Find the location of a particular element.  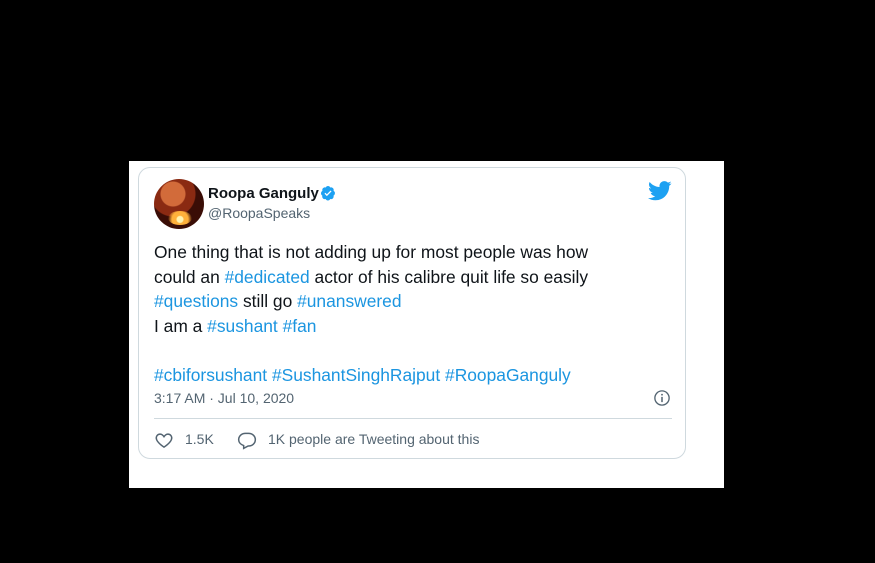

avatar is located at coordinates (179, 204).